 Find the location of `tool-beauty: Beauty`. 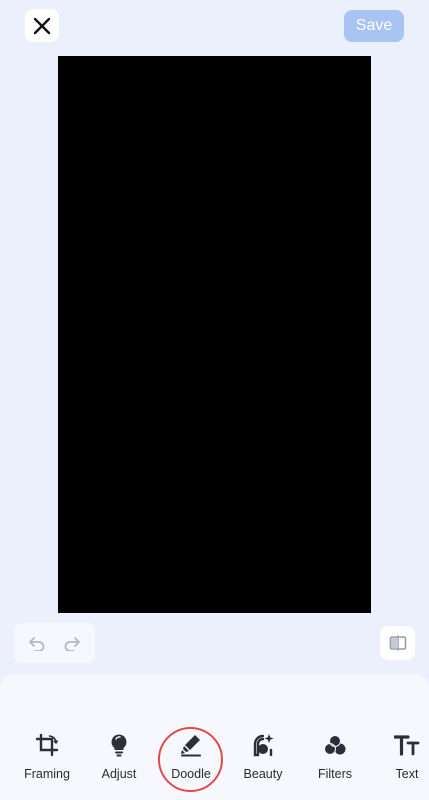

tool-beauty: Beauty is located at coordinates (263, 757).